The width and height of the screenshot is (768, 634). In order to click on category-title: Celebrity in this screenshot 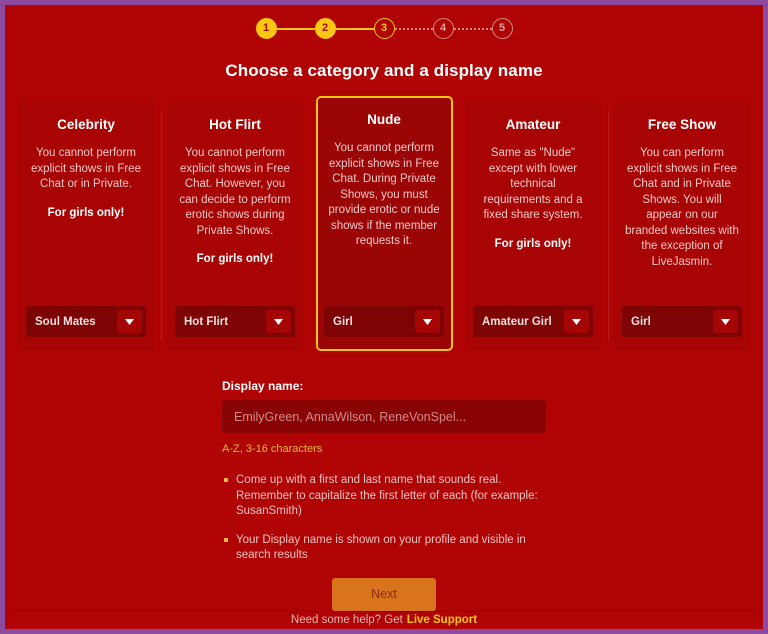, I will do `click(86, 124)`.